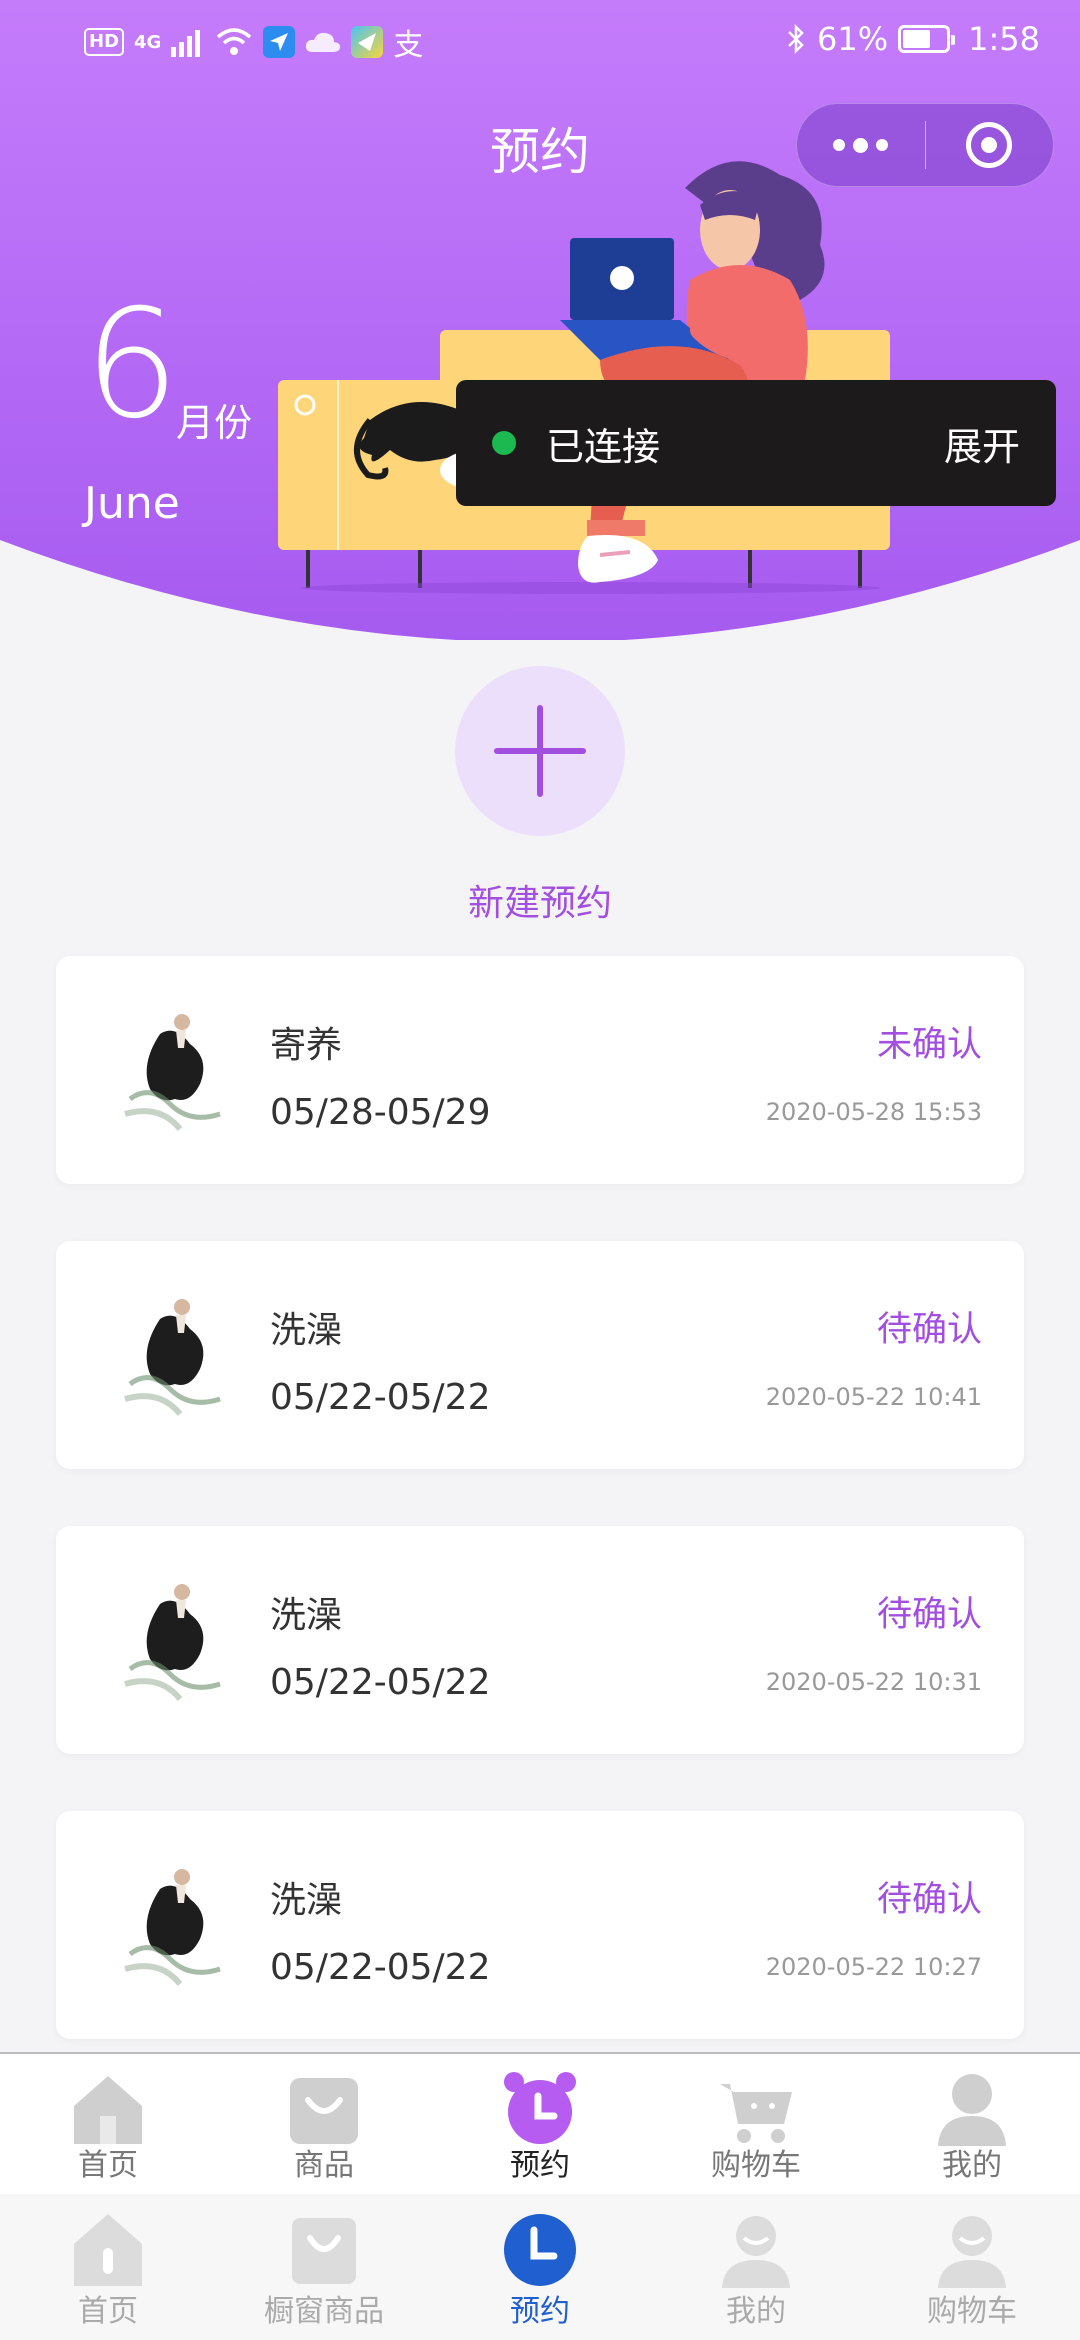 This screenshot has width=1080, height=2340. What do you see at coordinates (324, 2165) in the screenshot?
I see `tab-label: 商品` at bounding box center [324, 2165].